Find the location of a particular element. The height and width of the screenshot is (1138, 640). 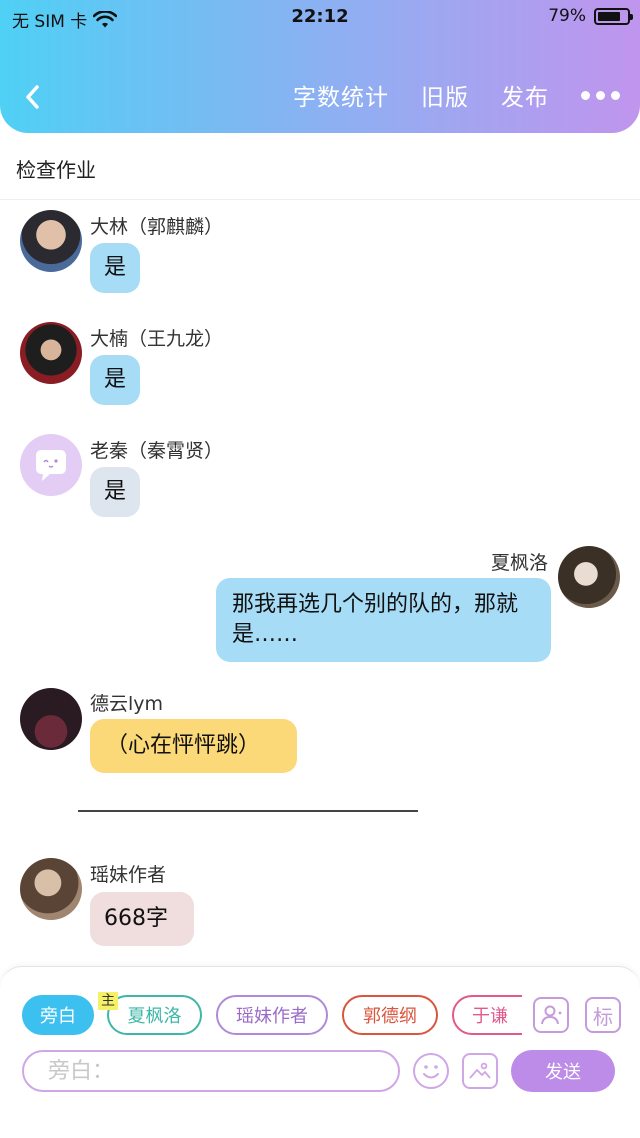

avatar-danan is located at coordinates (51, 353).